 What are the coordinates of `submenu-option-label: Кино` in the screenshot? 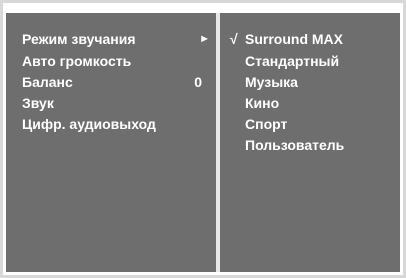 It's located at (262, 103).